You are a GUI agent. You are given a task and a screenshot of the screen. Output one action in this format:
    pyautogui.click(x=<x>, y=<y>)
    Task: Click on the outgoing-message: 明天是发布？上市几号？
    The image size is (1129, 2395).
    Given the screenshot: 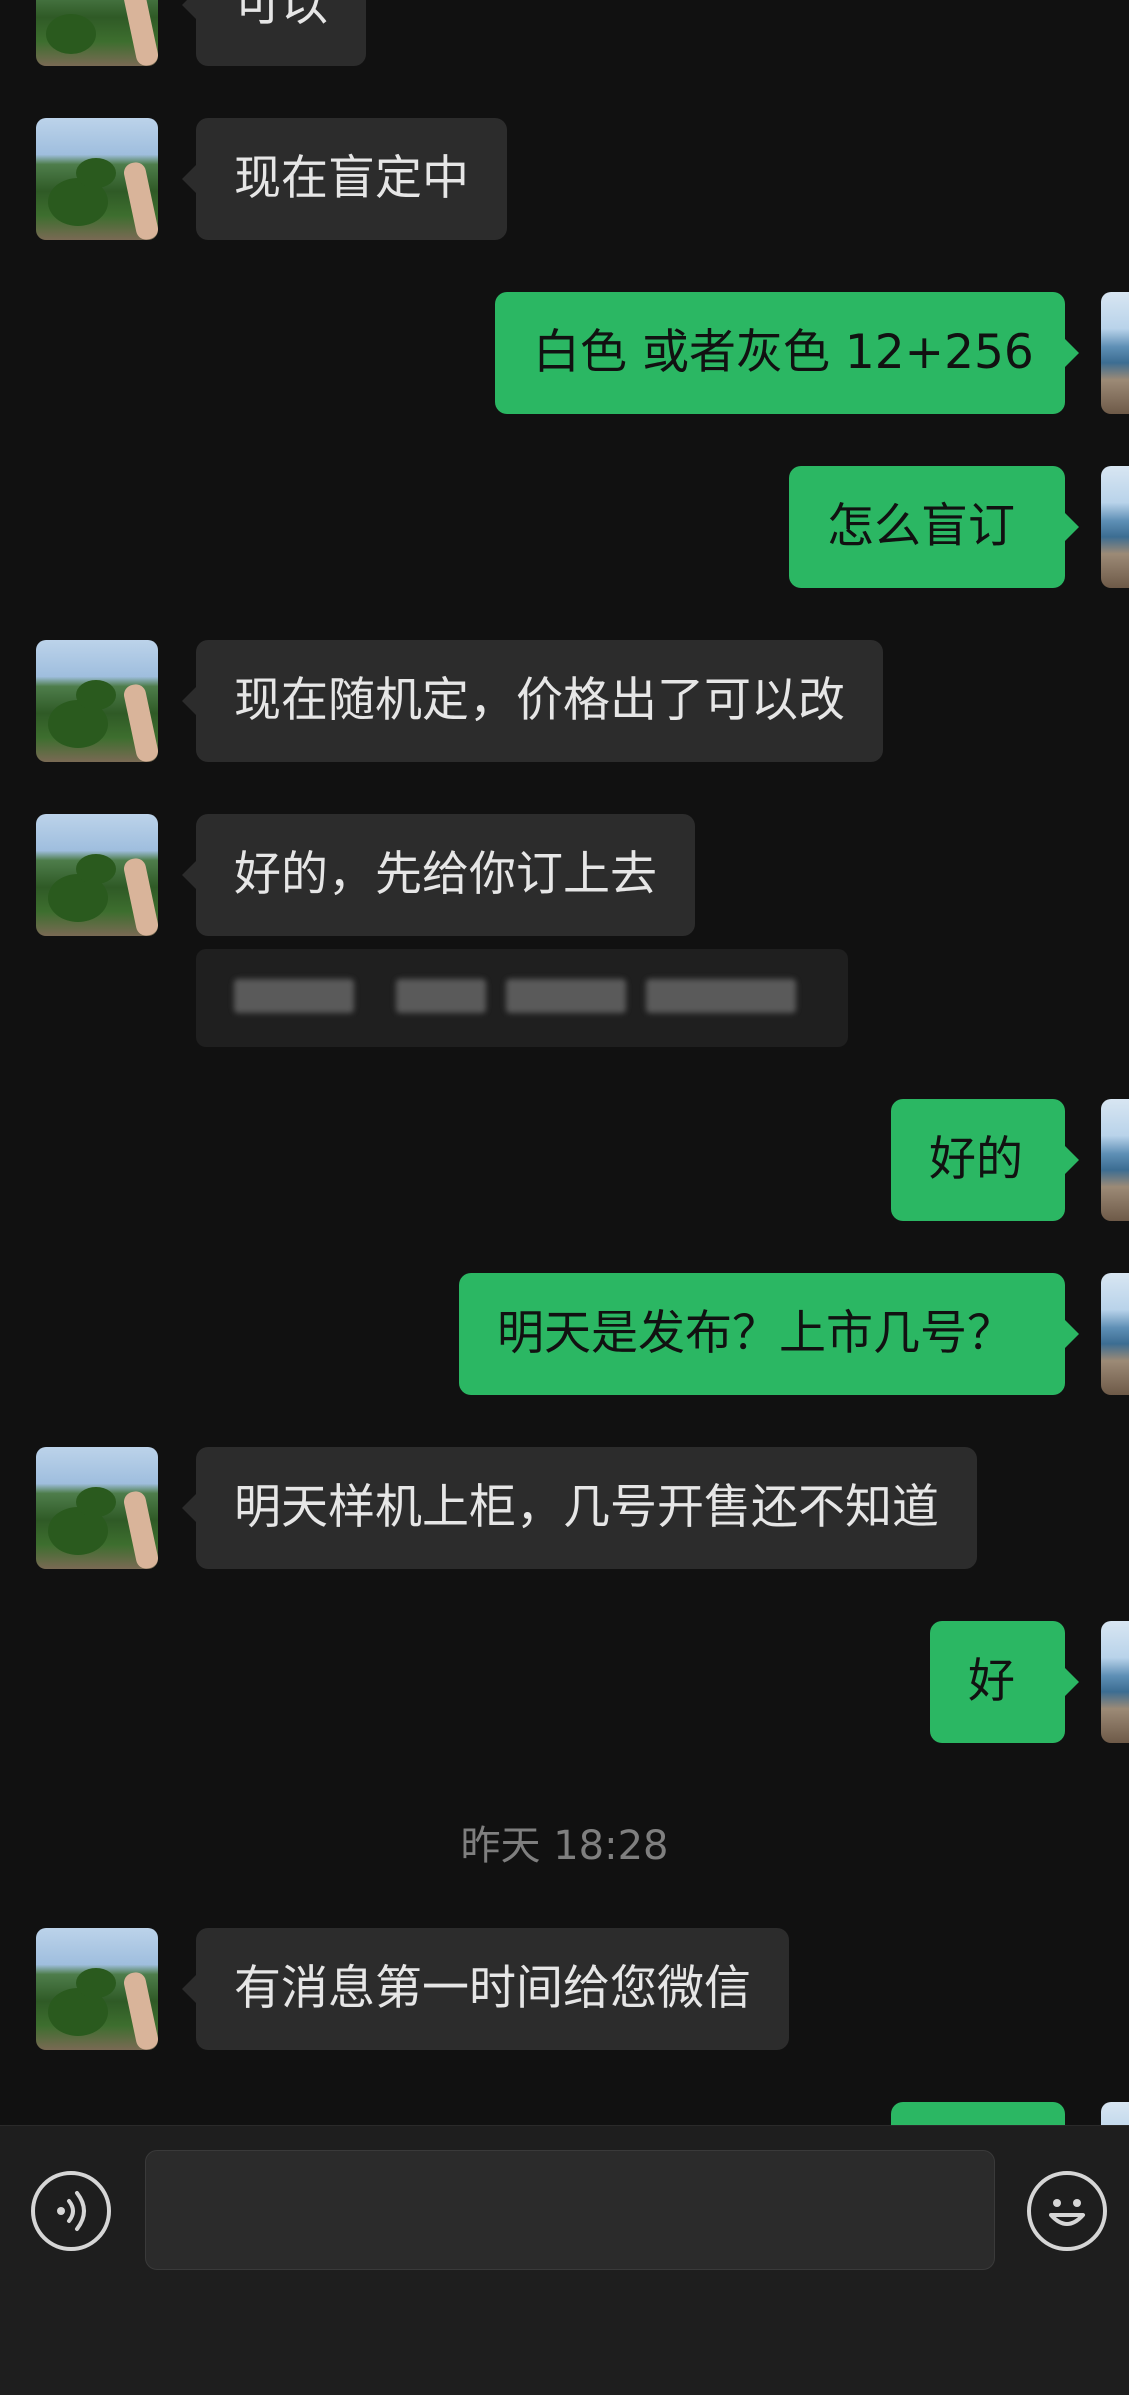 What is the action you would take?
    pyautogui.click(x=769, y=1334)
    